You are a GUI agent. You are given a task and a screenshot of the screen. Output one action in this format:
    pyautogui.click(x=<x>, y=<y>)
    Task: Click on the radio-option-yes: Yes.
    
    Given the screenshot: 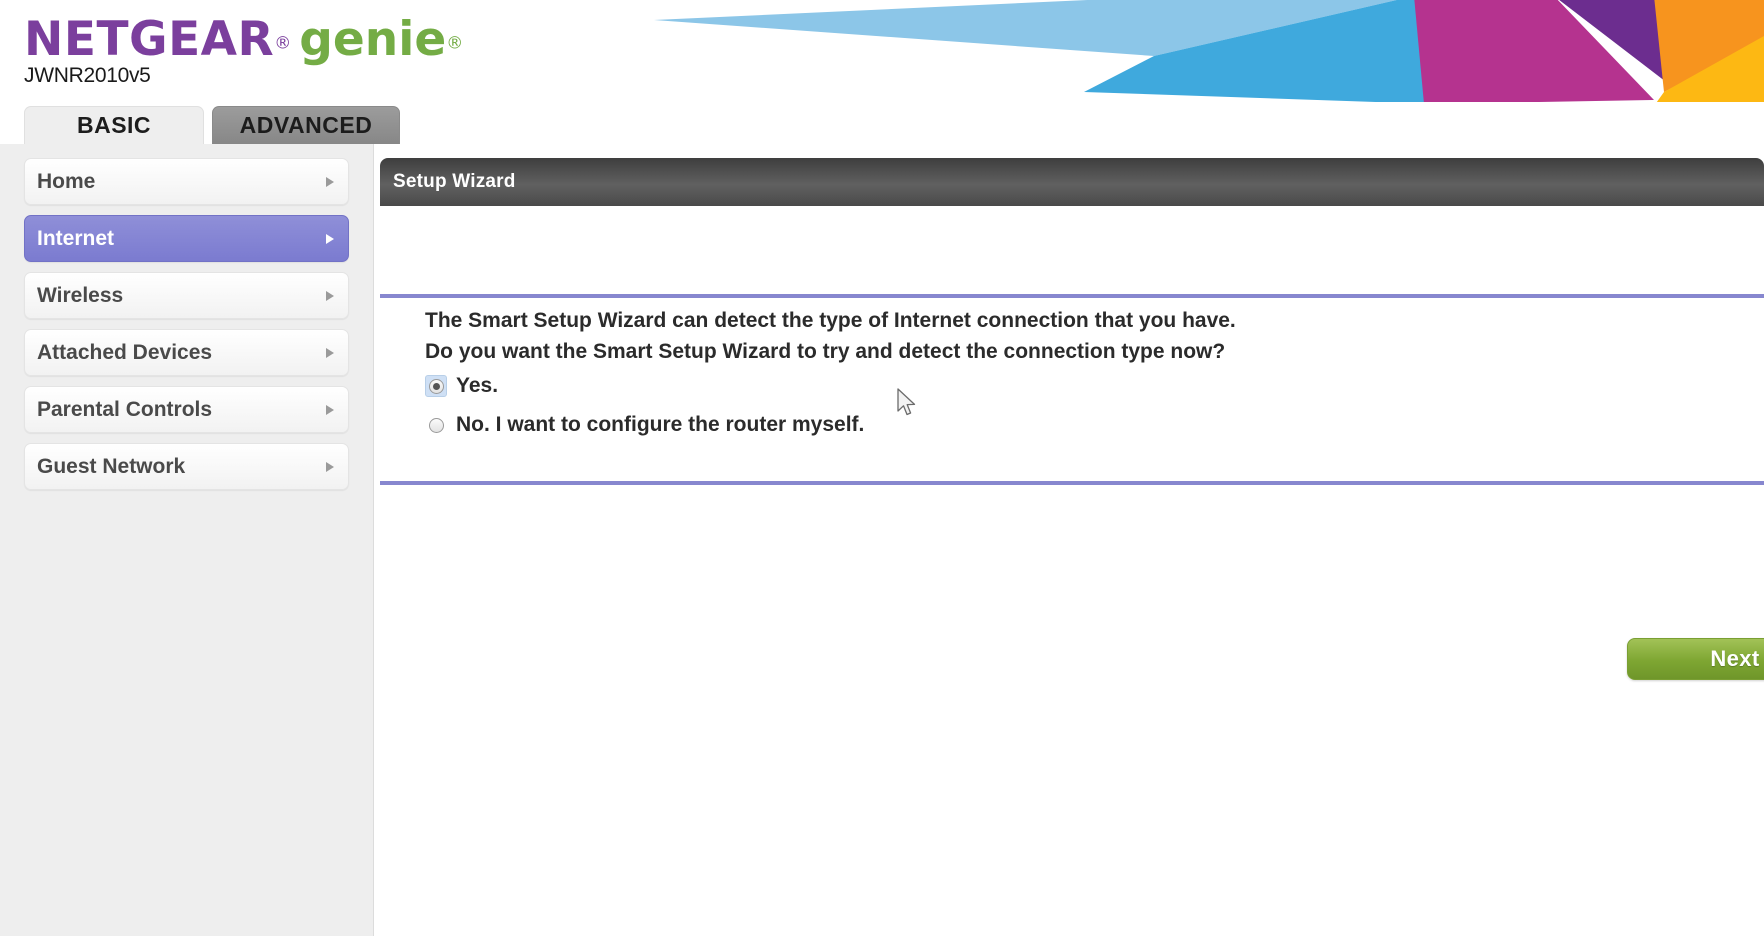 What is the action you would take?
    pyautogui.click(x=461, y=386)
    